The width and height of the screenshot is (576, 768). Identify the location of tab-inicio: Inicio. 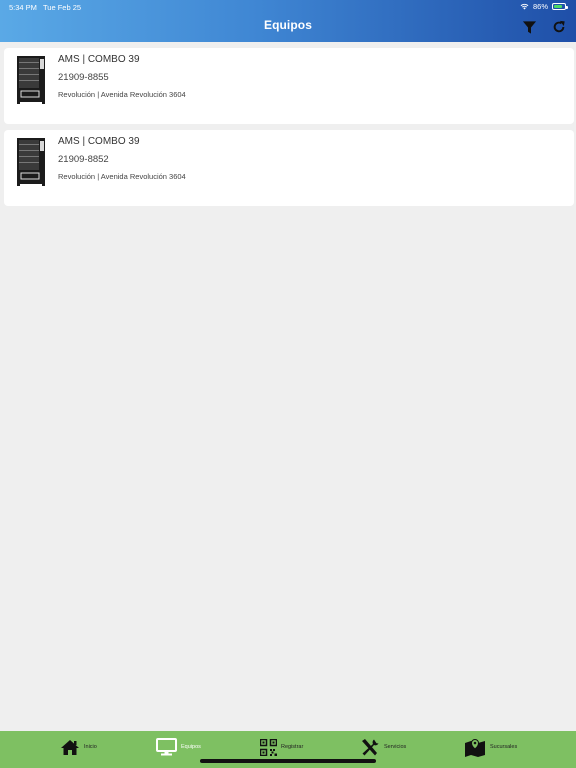
(78, 747).